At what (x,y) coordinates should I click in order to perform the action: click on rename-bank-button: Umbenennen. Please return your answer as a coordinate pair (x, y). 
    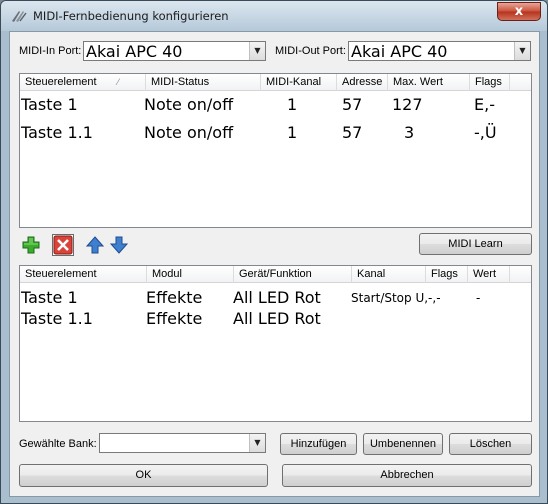
    Looking at the image, I should click on (403, 444).